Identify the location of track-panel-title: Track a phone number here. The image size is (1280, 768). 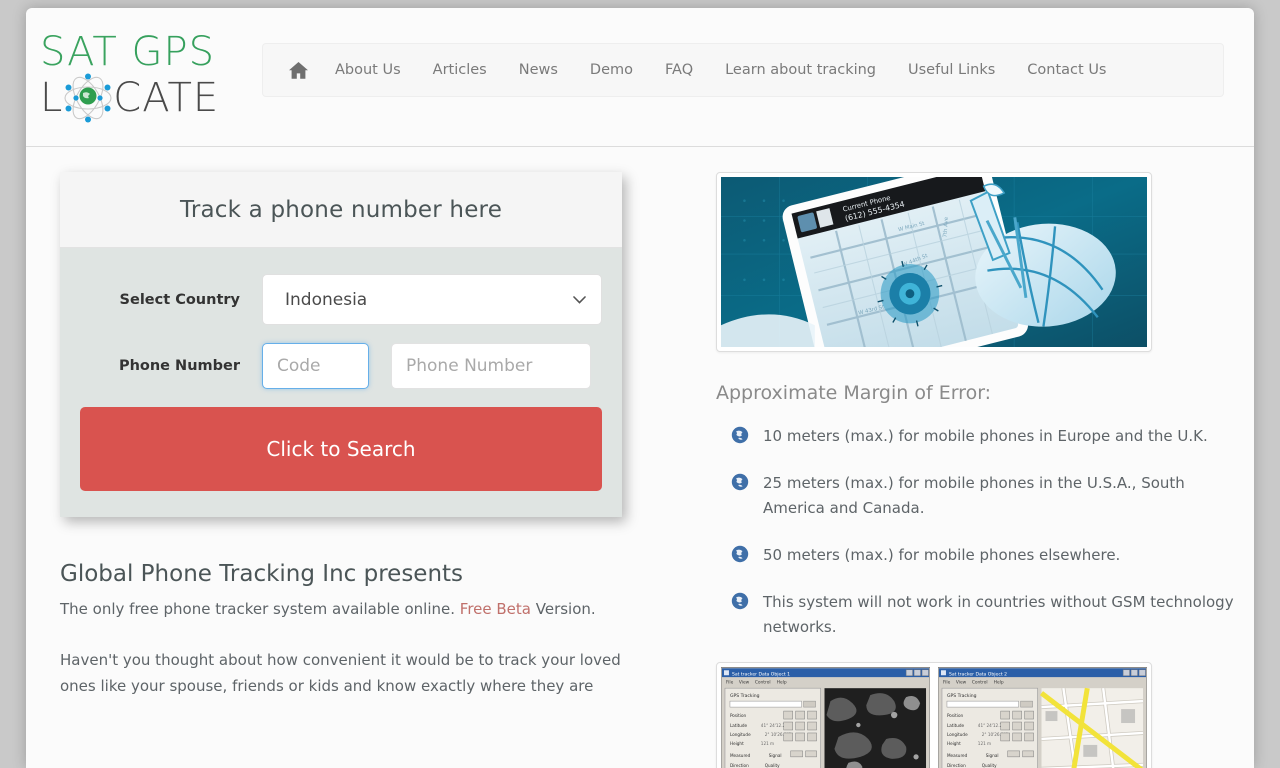
(341, 209).